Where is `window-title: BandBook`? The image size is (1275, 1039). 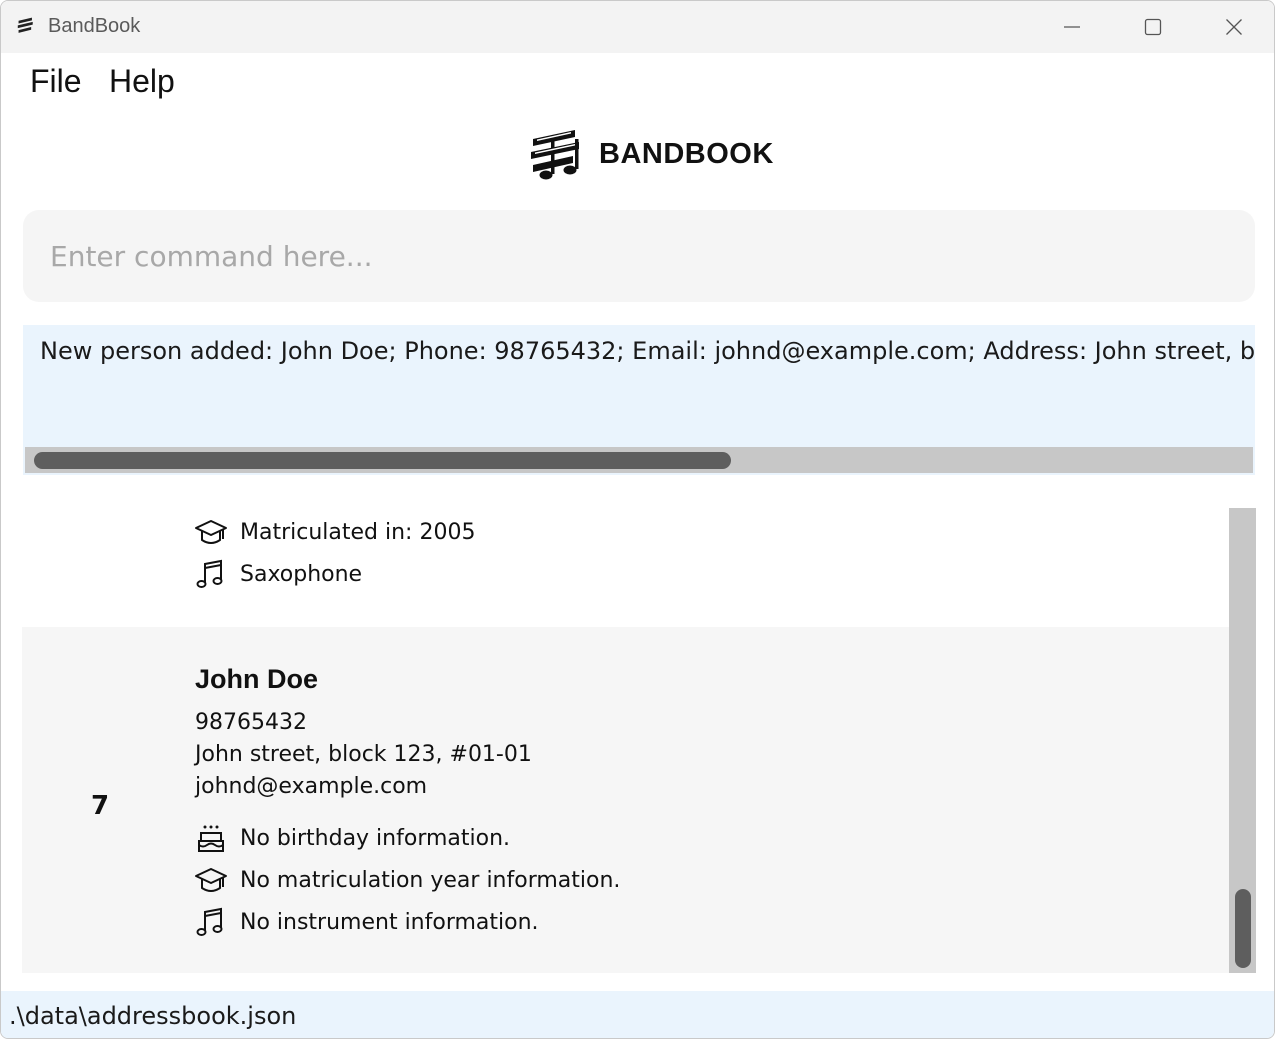 window-title: BandBook is located at coordinates (94, 26).